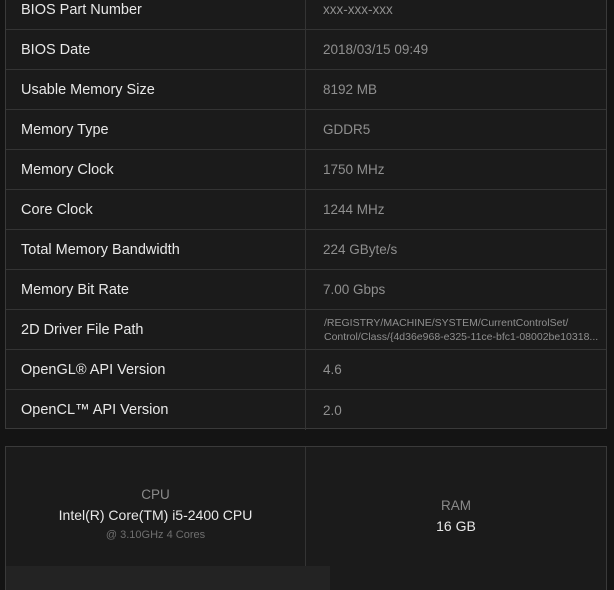  I want to click on spec-label: BIOS Date, so click(156, 49).